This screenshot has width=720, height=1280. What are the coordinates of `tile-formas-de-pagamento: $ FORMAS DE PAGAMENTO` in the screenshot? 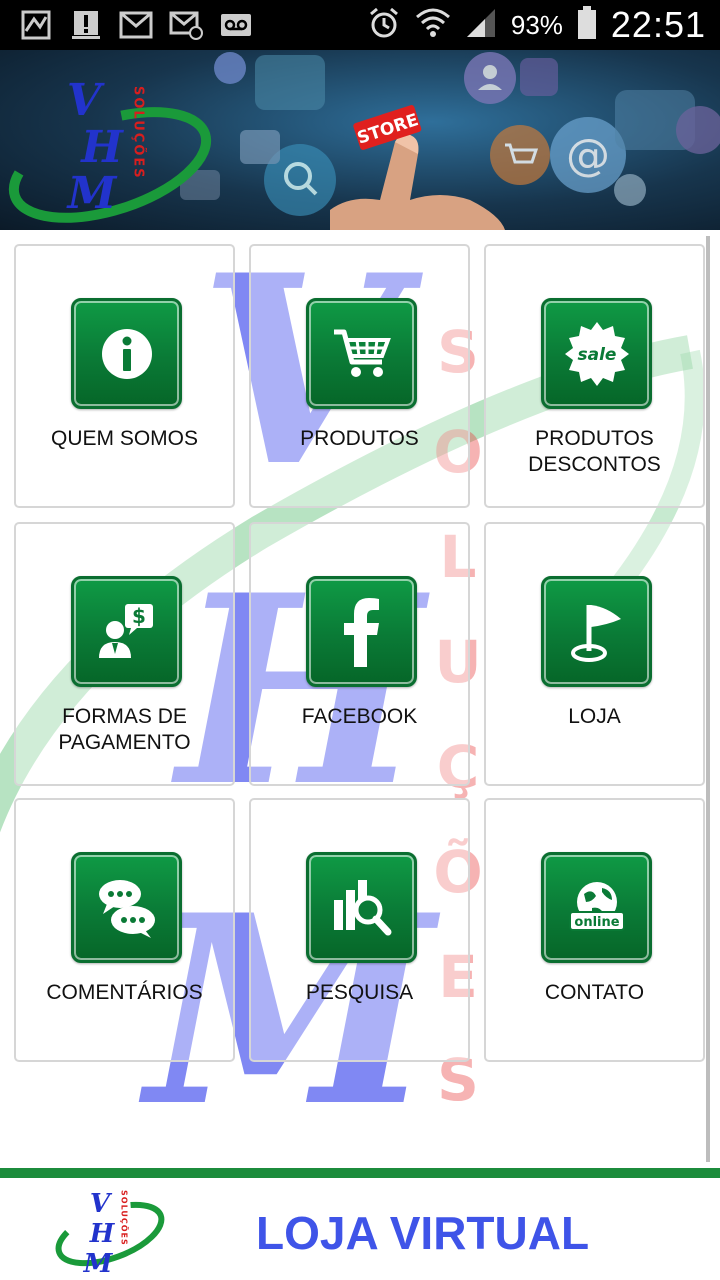 It's located at (124, 654).